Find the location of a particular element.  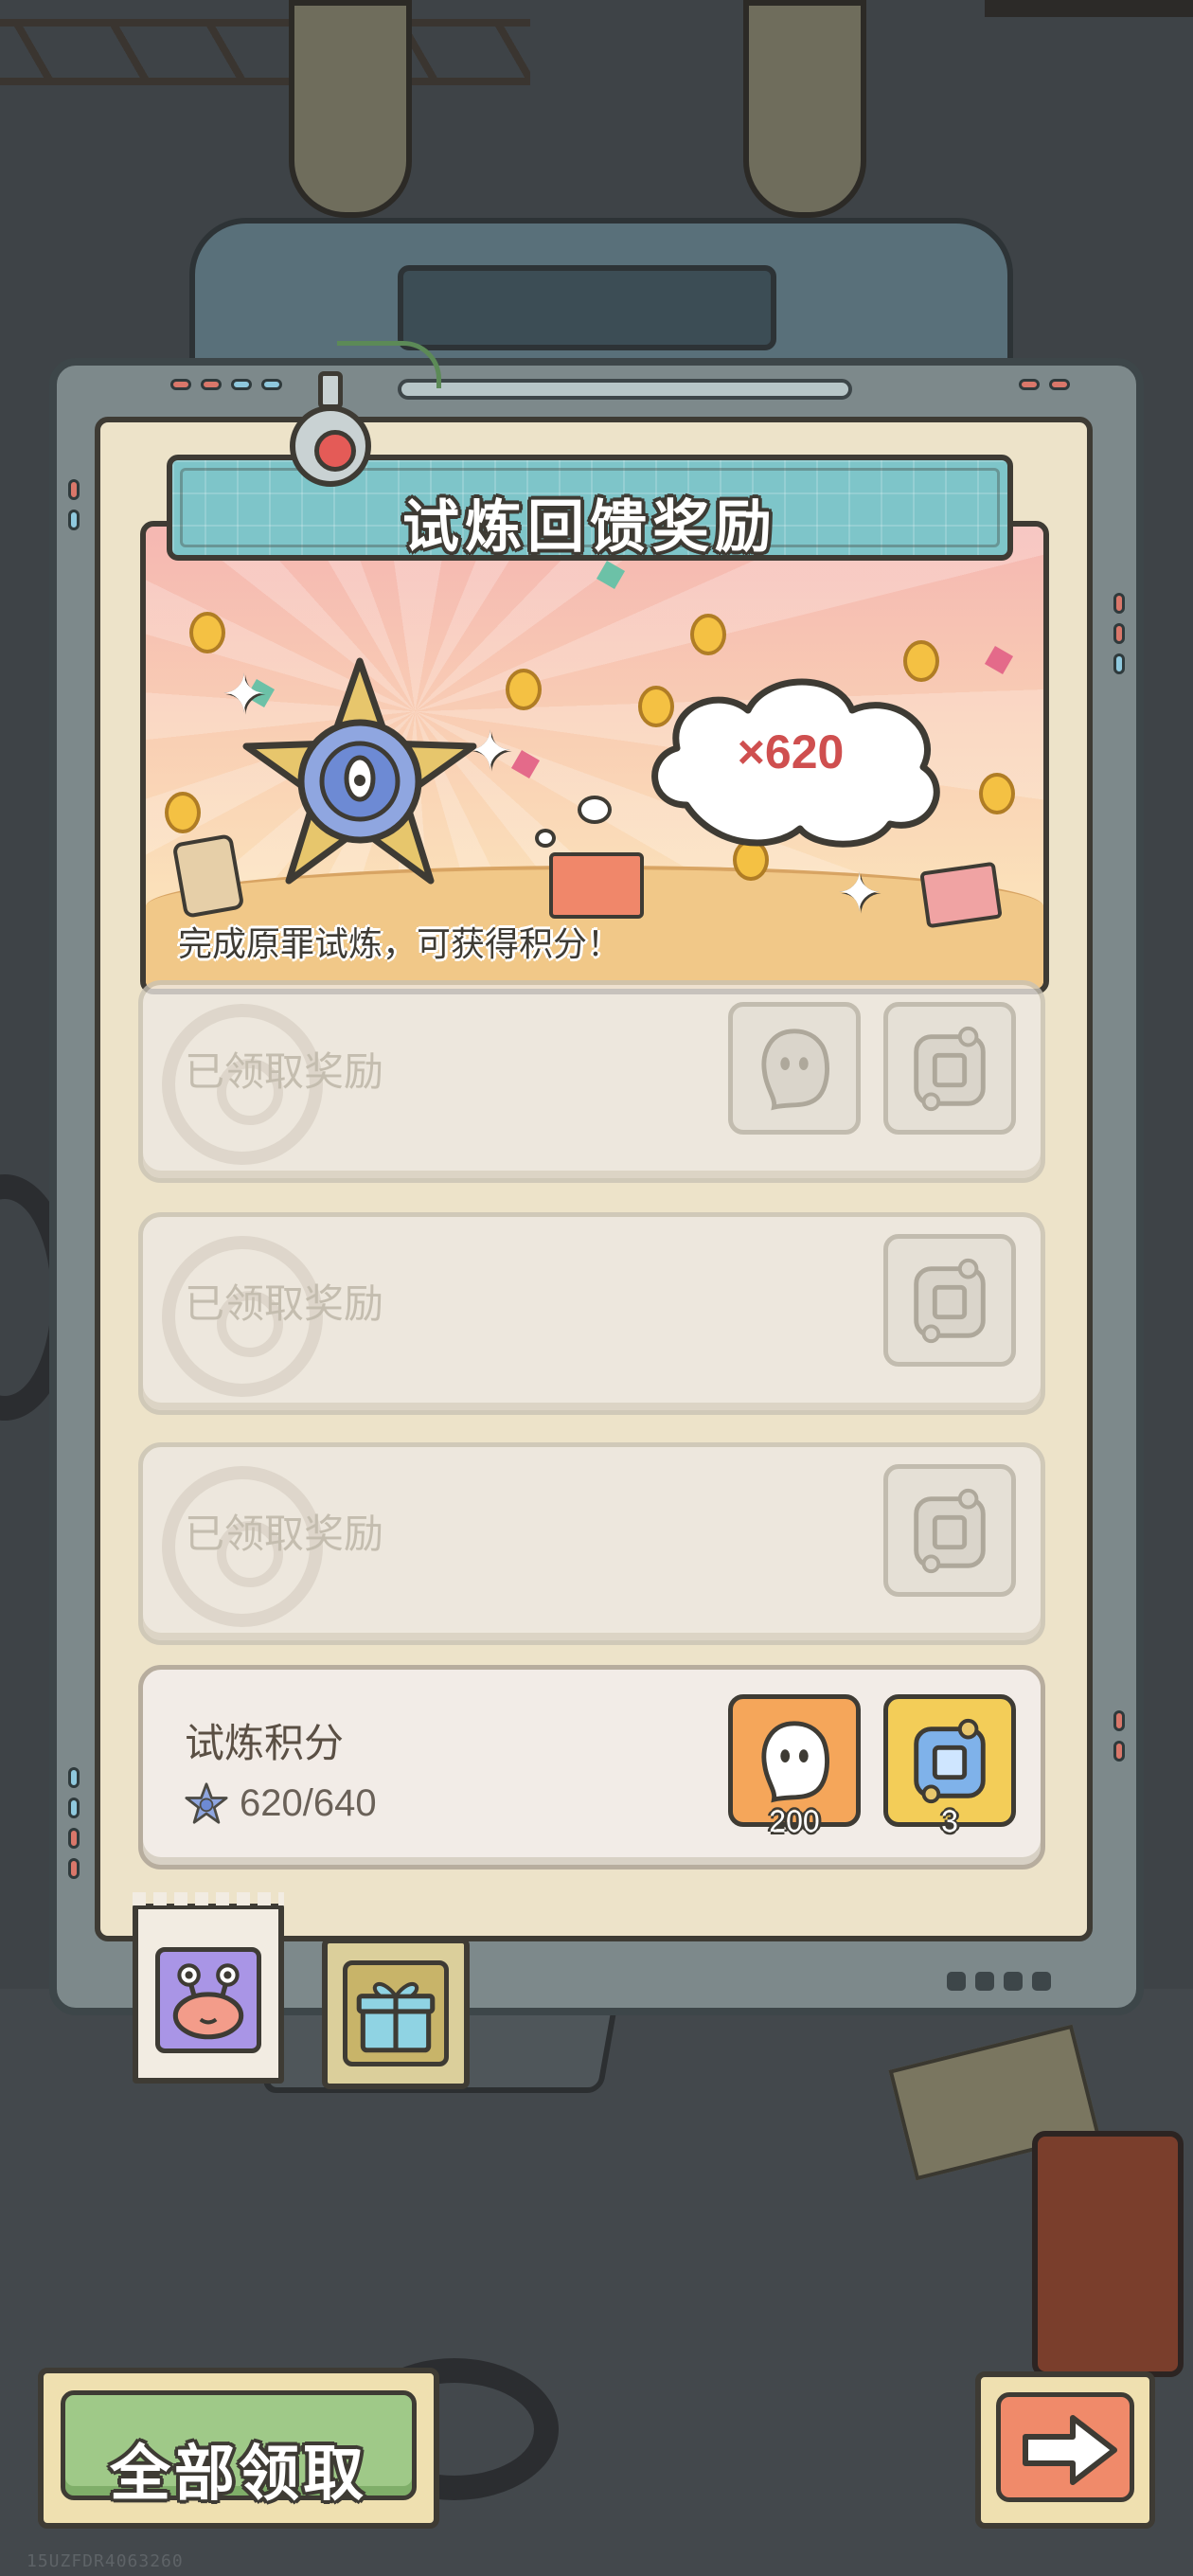

camera-icon is located at coordinates (330, 446).